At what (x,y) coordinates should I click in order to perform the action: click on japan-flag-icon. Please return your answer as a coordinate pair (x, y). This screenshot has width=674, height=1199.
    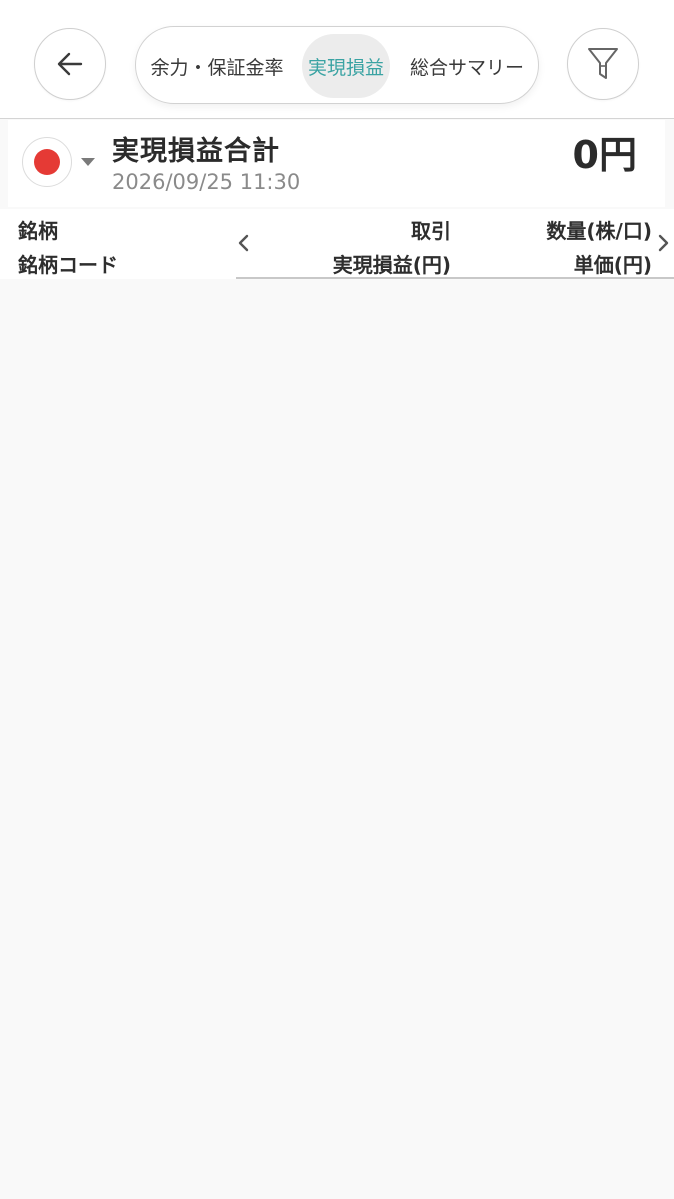
    Looking at the image, I should click on (47, 162).